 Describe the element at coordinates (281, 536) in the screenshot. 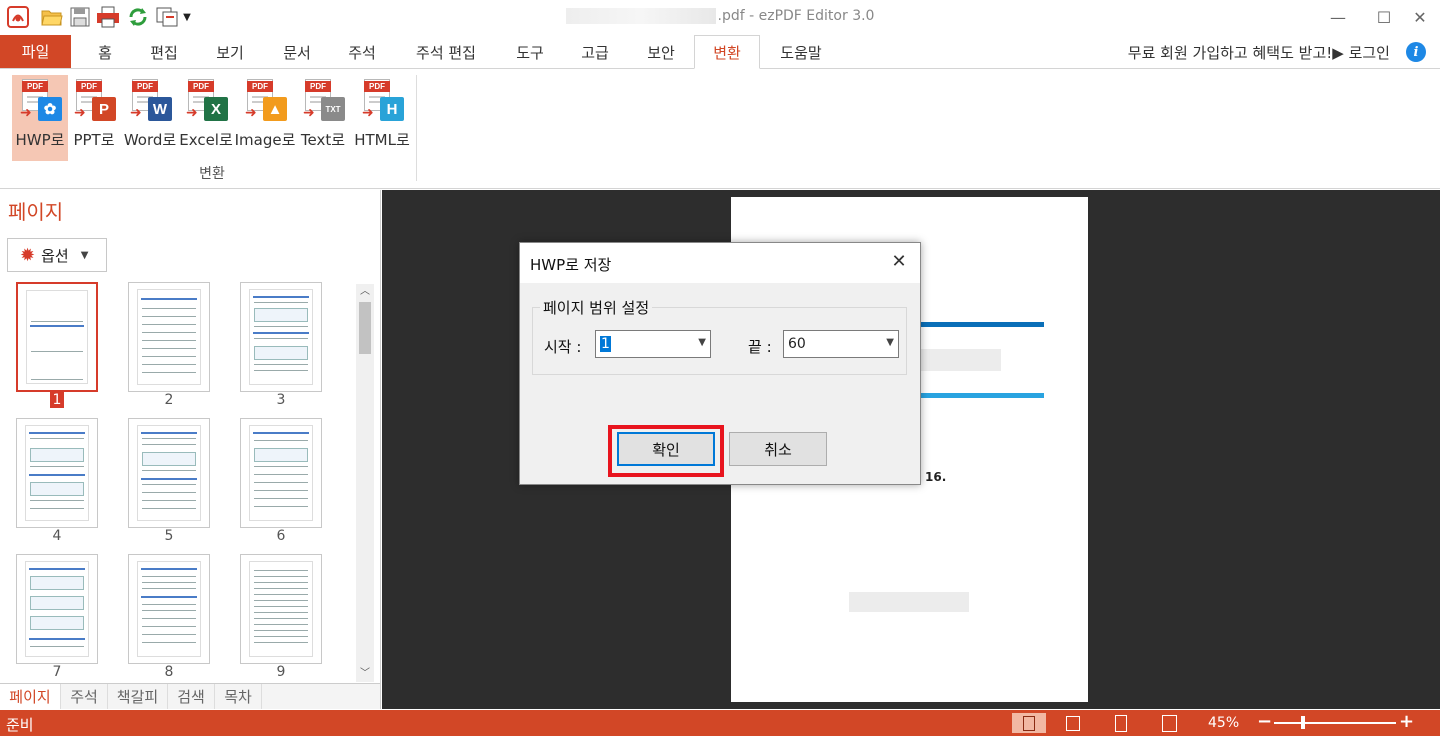

I see `page-number: 6` at that location.